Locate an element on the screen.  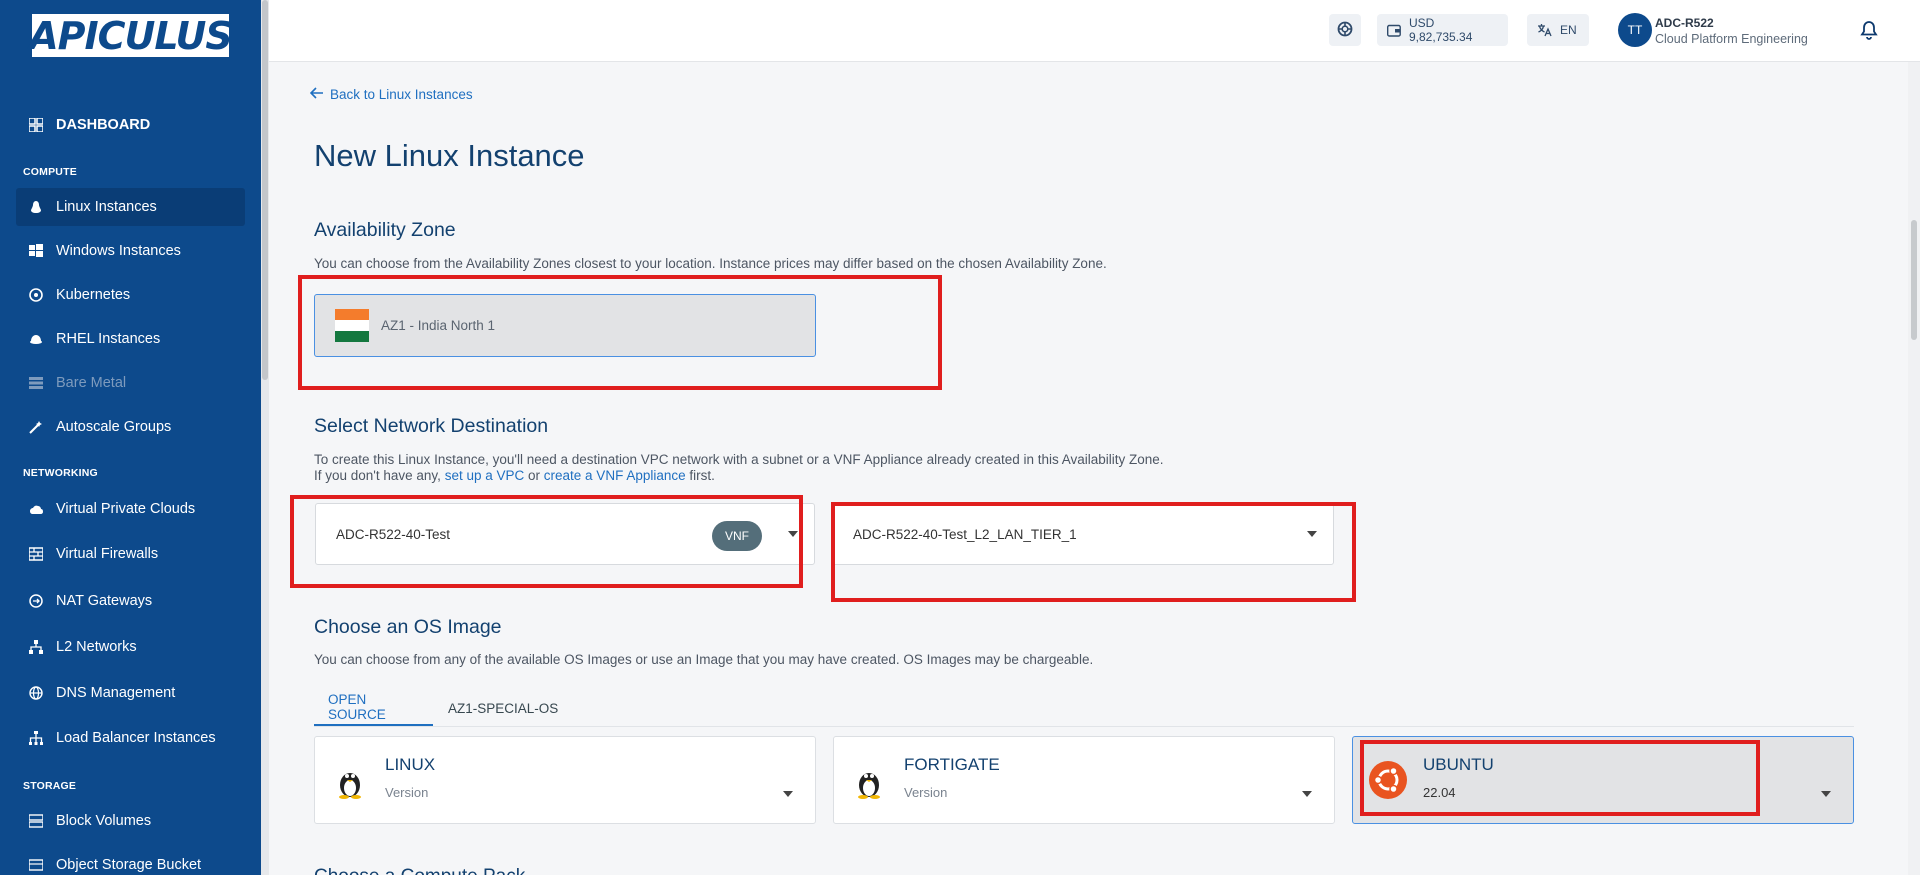
set-up-vpc-link: set up a VPC is located at coordinates (485, 475).